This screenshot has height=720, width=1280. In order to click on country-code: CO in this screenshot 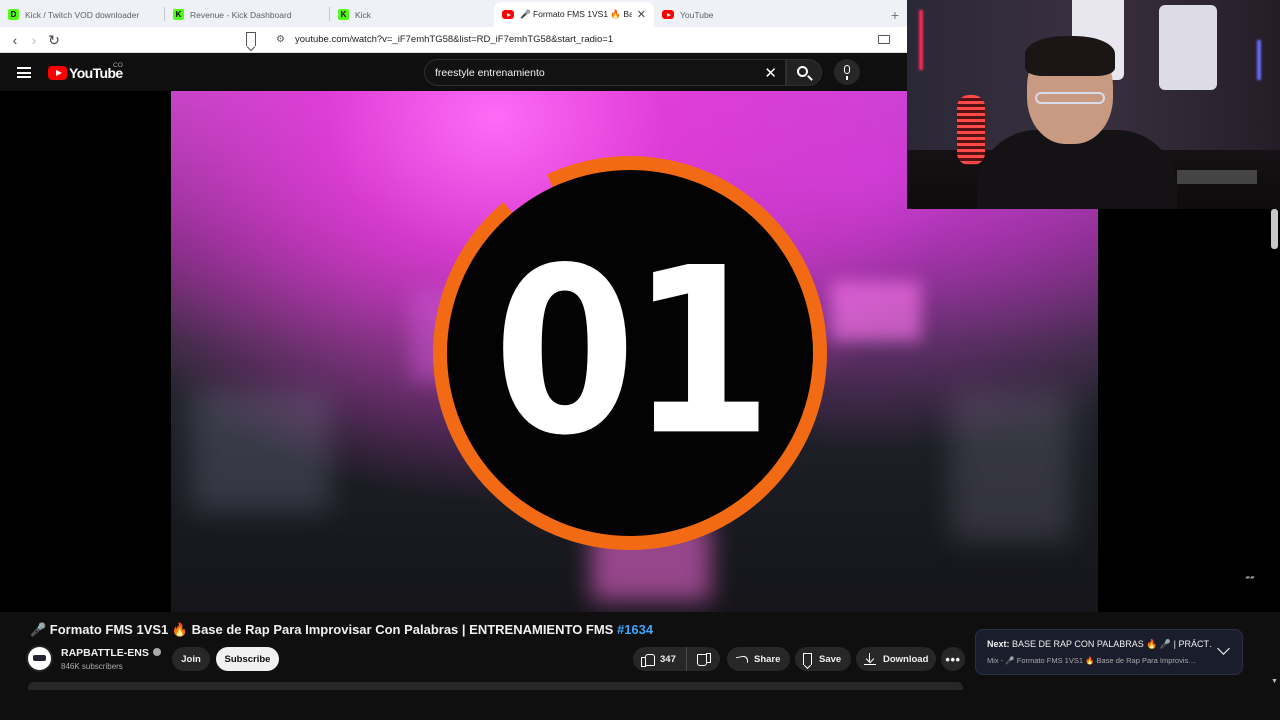, I will do `click(118, 65)`.